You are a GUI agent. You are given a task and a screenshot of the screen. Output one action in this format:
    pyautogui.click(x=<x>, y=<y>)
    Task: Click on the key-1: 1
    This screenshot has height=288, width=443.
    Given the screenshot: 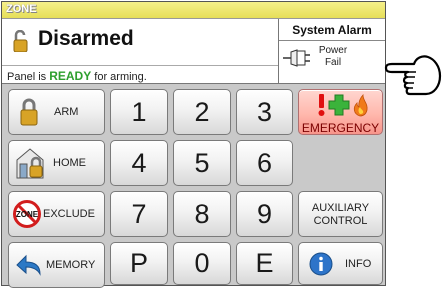 What is the action you would take?
    pyautogui.click(x=139, y=112)
    